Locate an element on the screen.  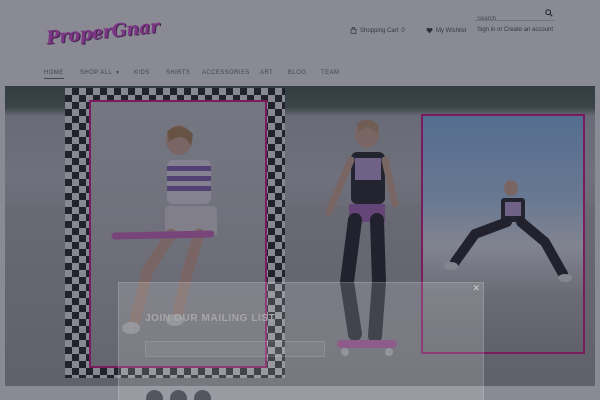
facebook-icon is located at coordinates (154, 395).